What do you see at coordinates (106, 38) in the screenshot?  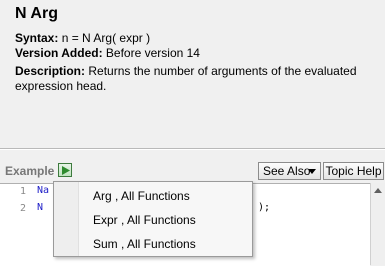 I see `syntax-value: n = N Arg( expr )` at bounding box center [106, 38].